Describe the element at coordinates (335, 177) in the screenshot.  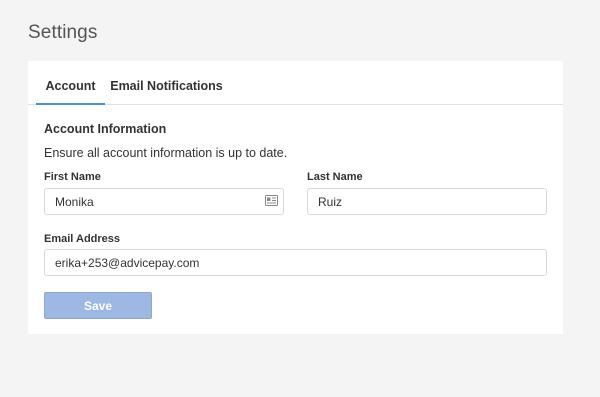
I see `last-name-label: Last Name` at that location.